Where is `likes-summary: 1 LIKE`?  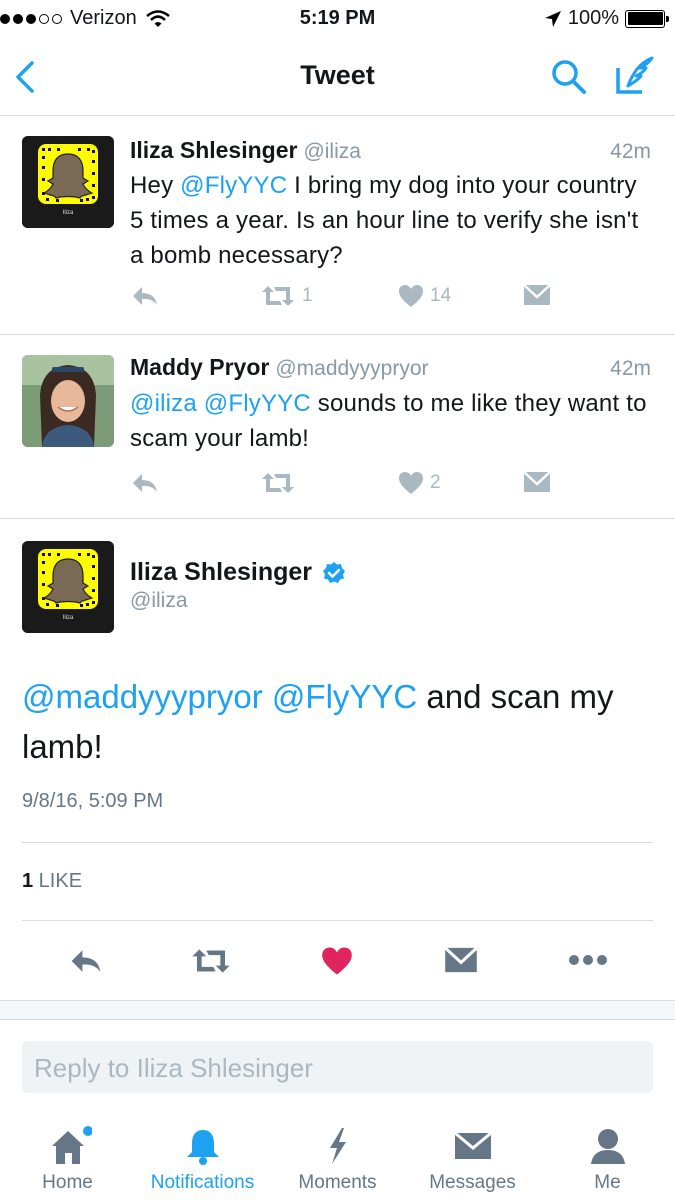
likes-summary: 1 LIKE is located at coordinates (52, 881).